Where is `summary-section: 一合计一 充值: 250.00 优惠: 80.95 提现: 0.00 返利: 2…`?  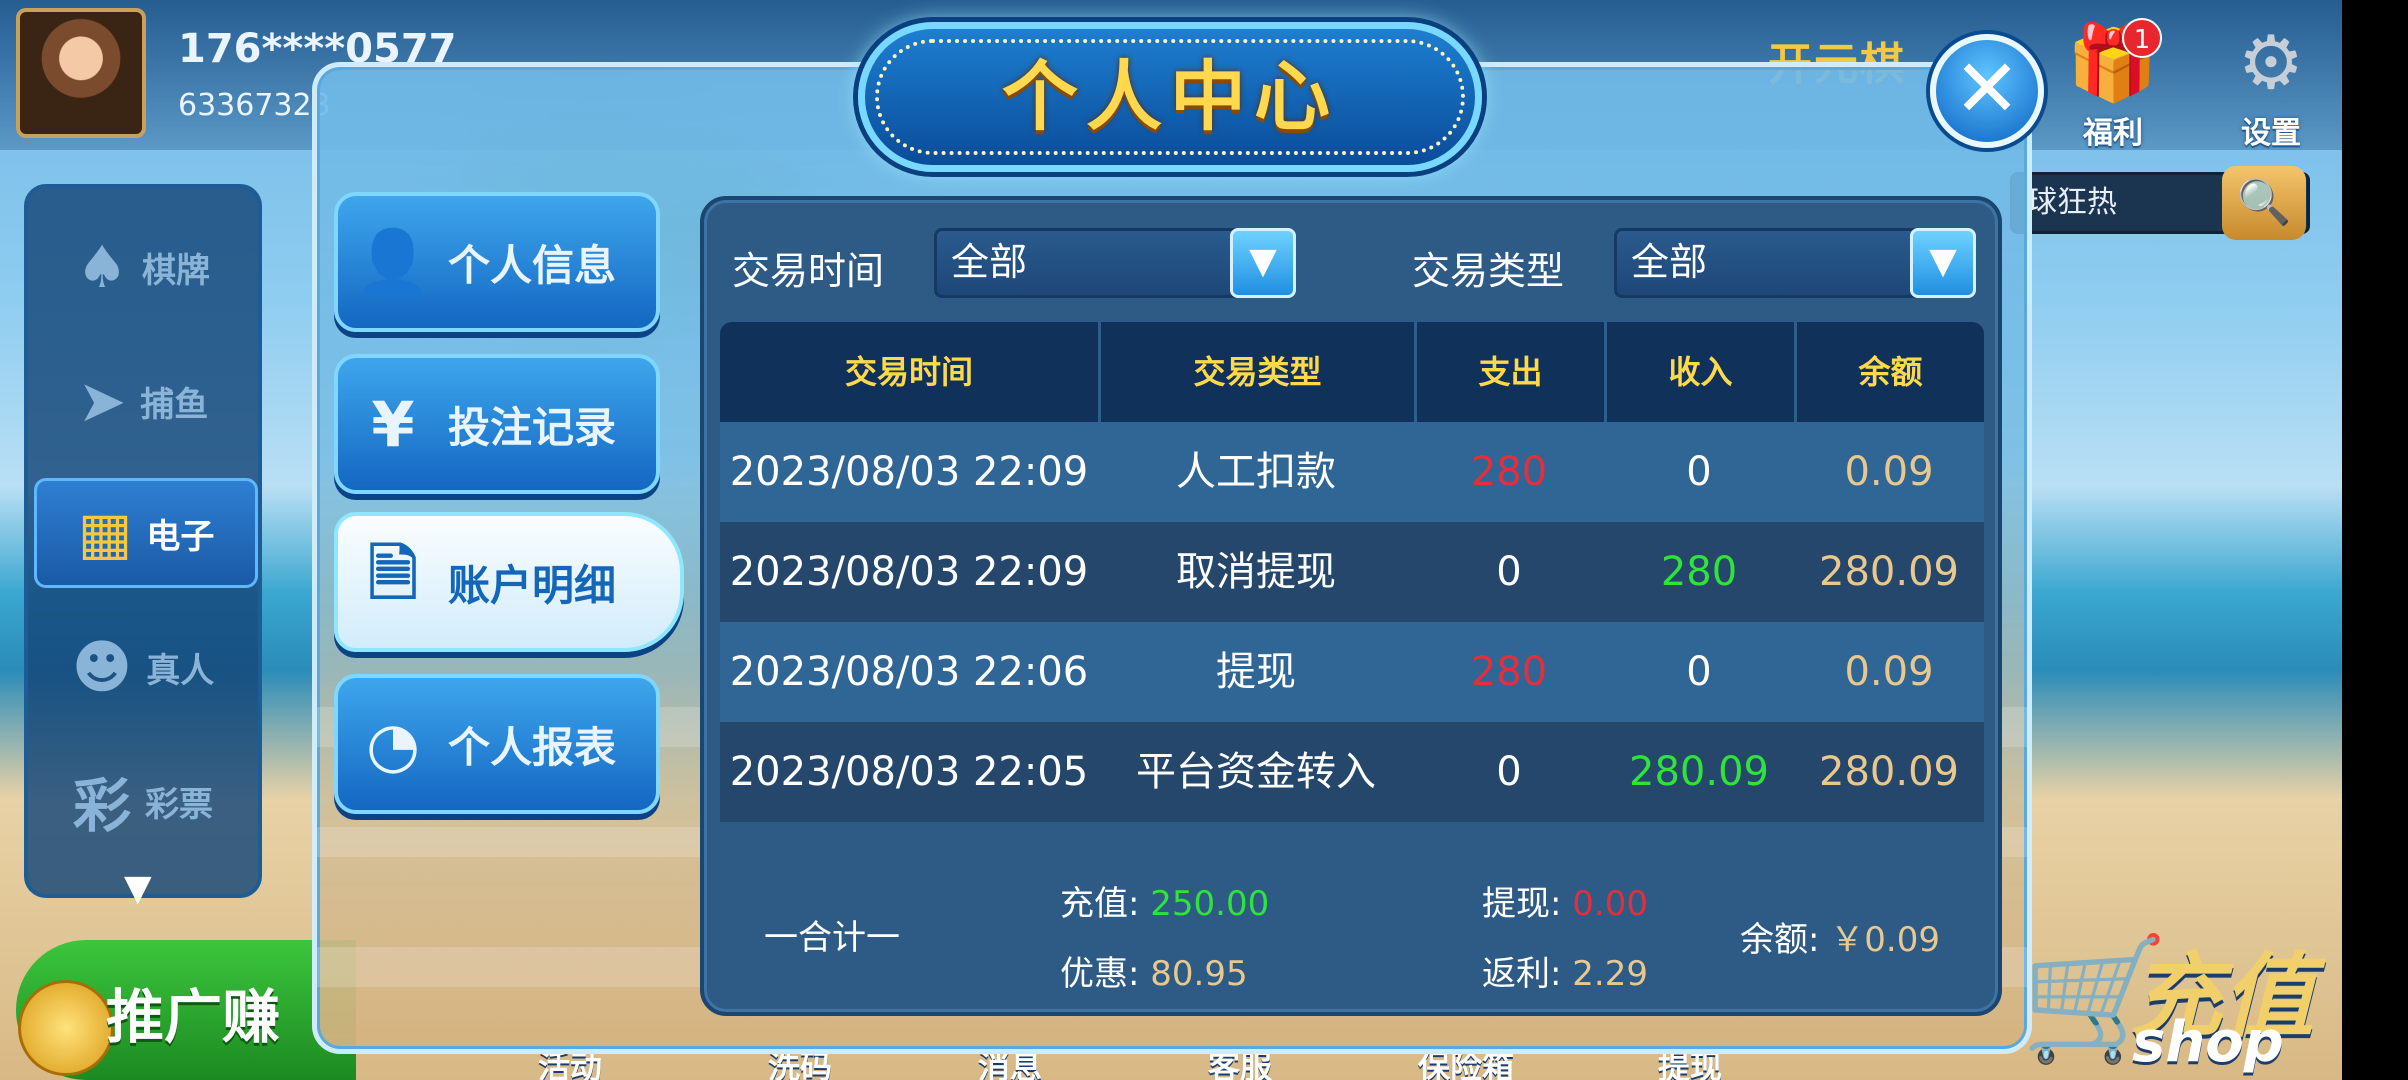 summary-section: 一合计一 充值: 250.00 优惠: 80.95 提现: 0.00 返利: 2… is located at coordinates (1352, 930).